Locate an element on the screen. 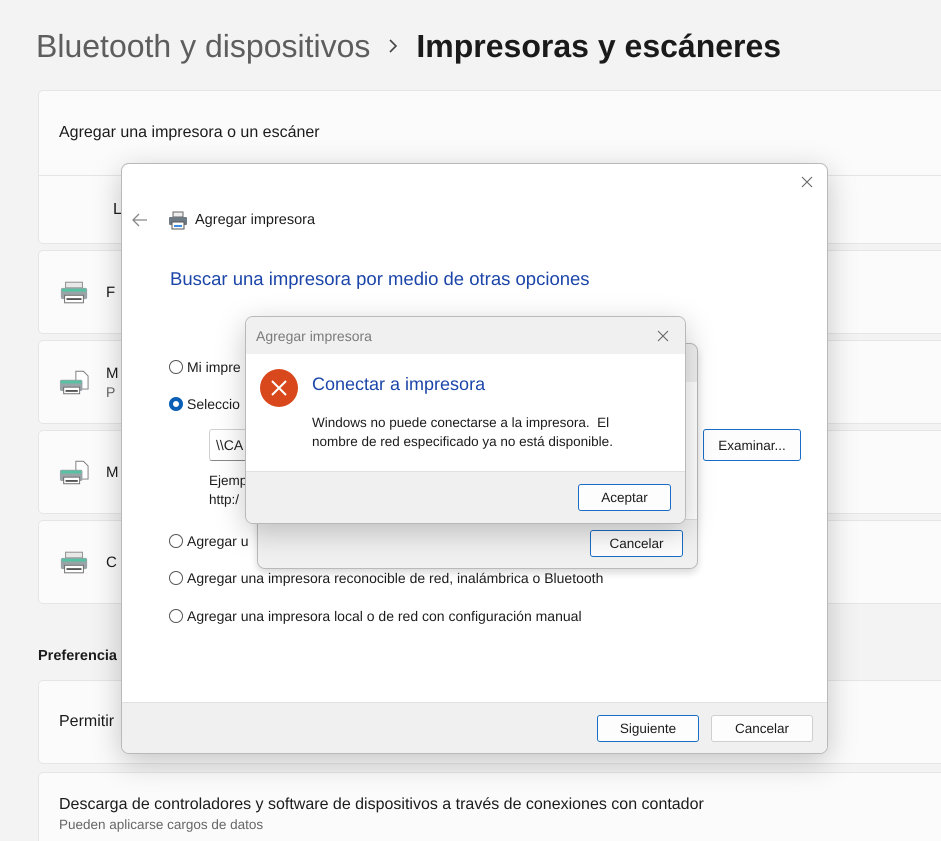 Image resolution: width=941 pixels, height=841 pixels. preference-title: Descarga de controladores y software de dispositivos a través de conexiones con contador is located at coordinates (381, 805).